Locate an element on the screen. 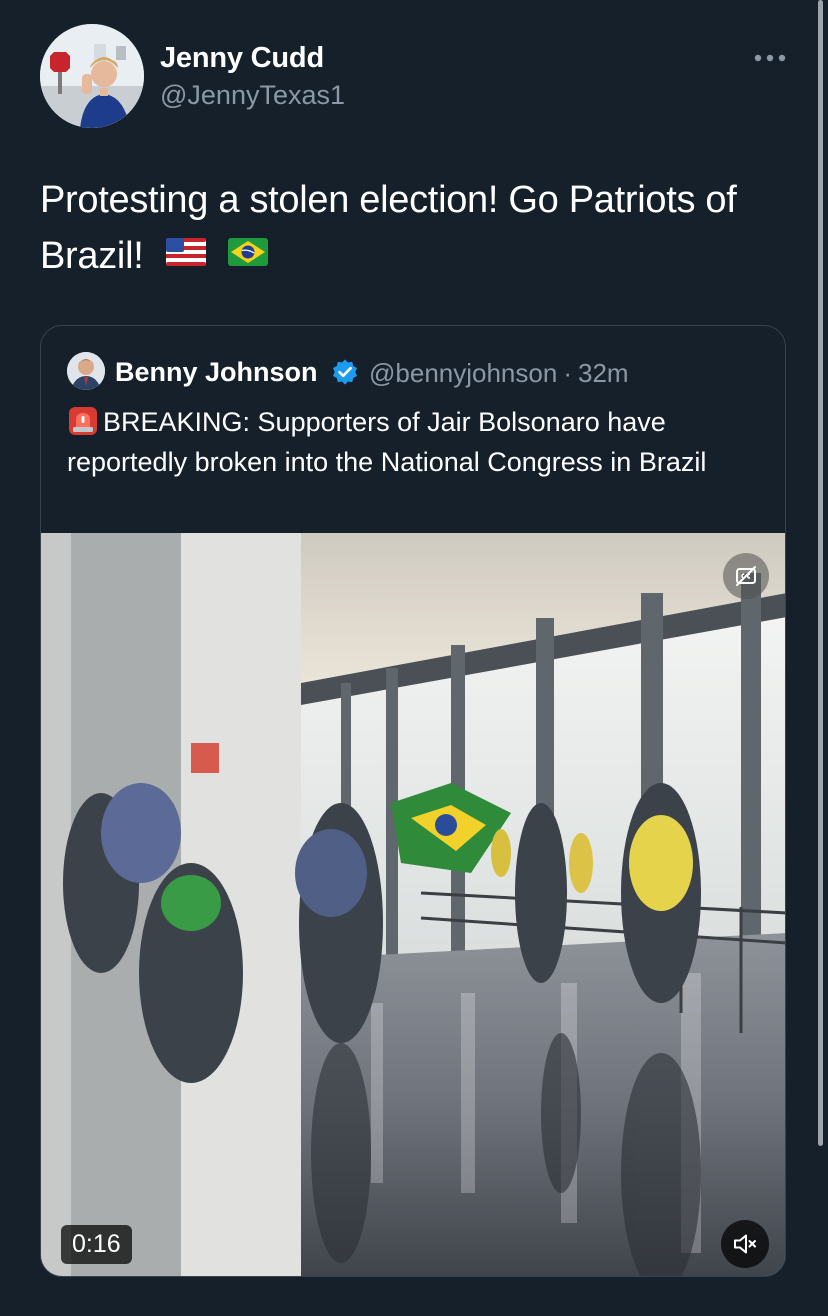  quoted-author-handle: @bennyjohnson is located at coordinates (463, 373).